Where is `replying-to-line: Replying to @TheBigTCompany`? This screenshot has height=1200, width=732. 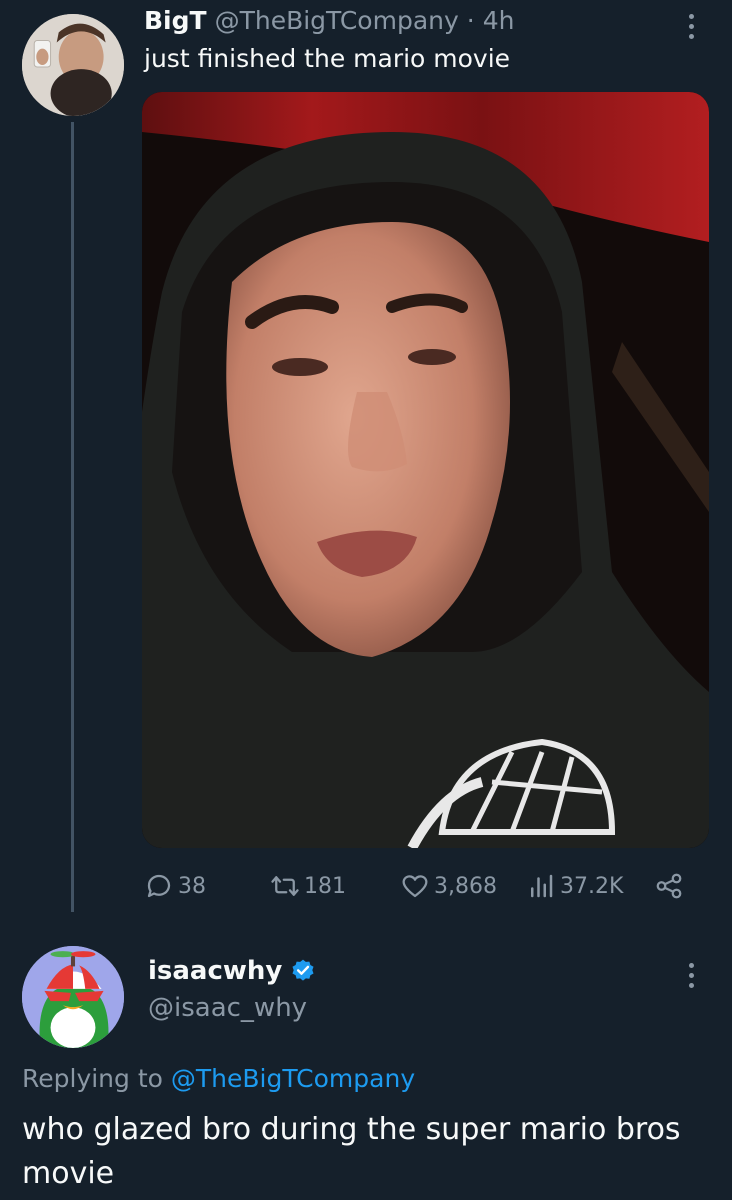 replying-to-line: Replying to @TheBigTCompany is located at coordinates (218, 1078).